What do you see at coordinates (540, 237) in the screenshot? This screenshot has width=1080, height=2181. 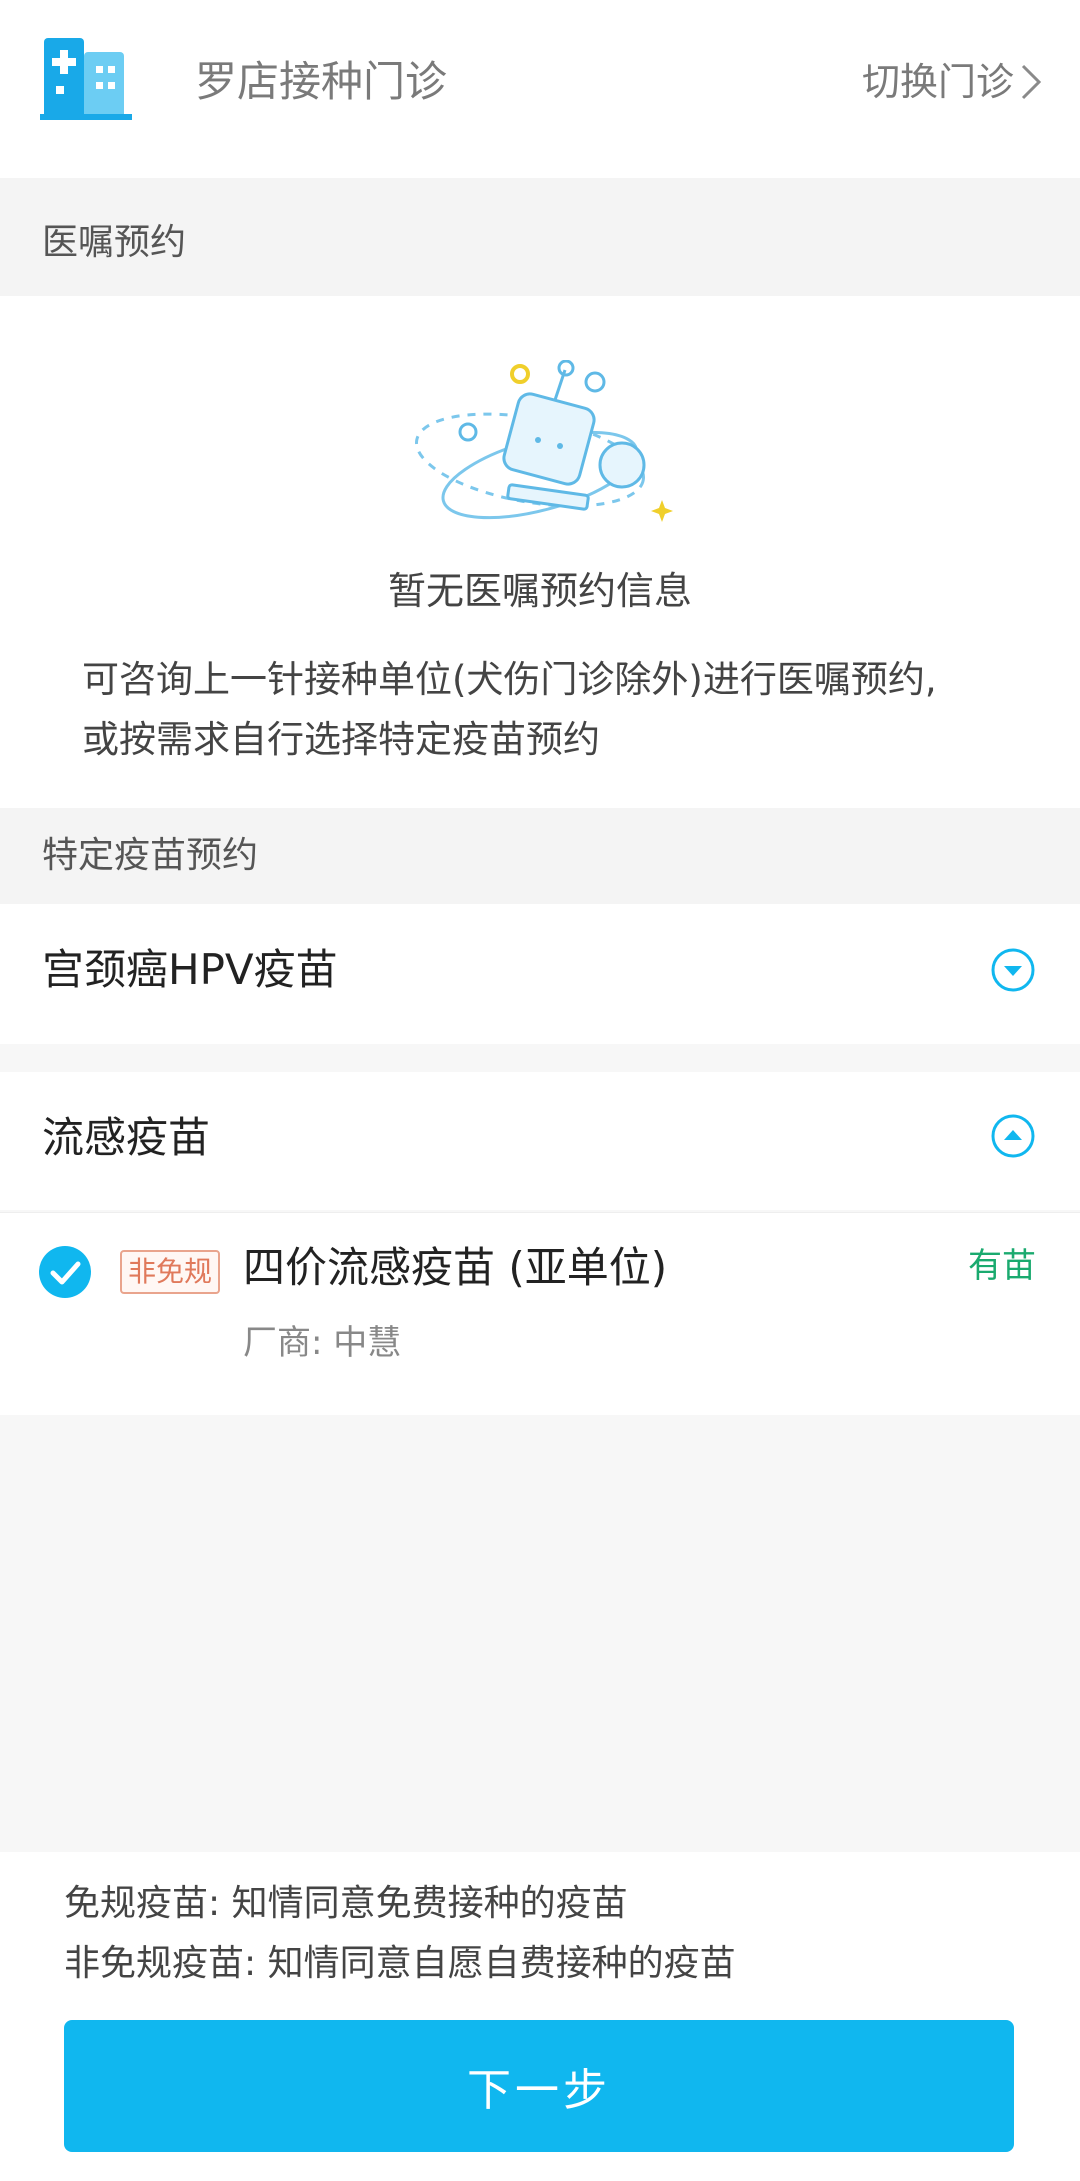 I see `medical-order-section-title: 医嘱预约` at bounding box center [540, 237].